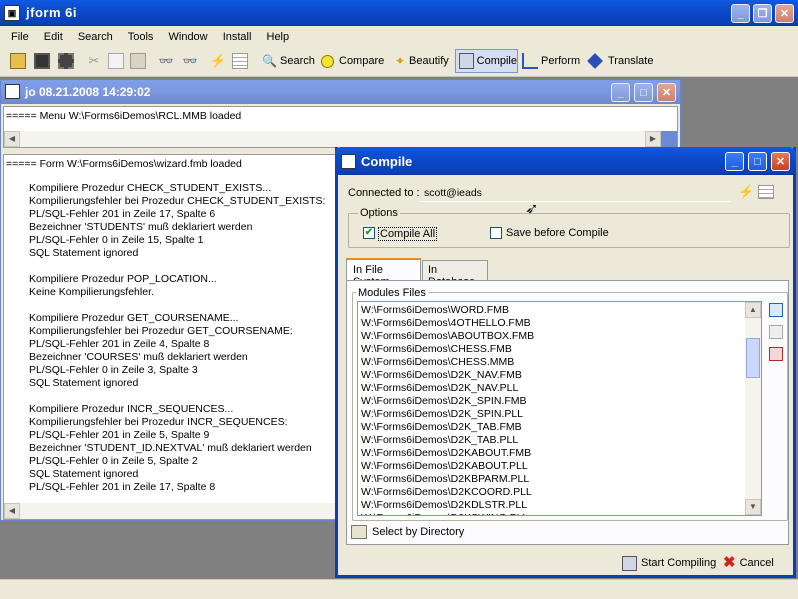 The width and height of the screenshot is (798, 599). Describe the element at coordinates (12, 511) in the screenshot. I see `log-scroll-left-icon: ◀` at that location.